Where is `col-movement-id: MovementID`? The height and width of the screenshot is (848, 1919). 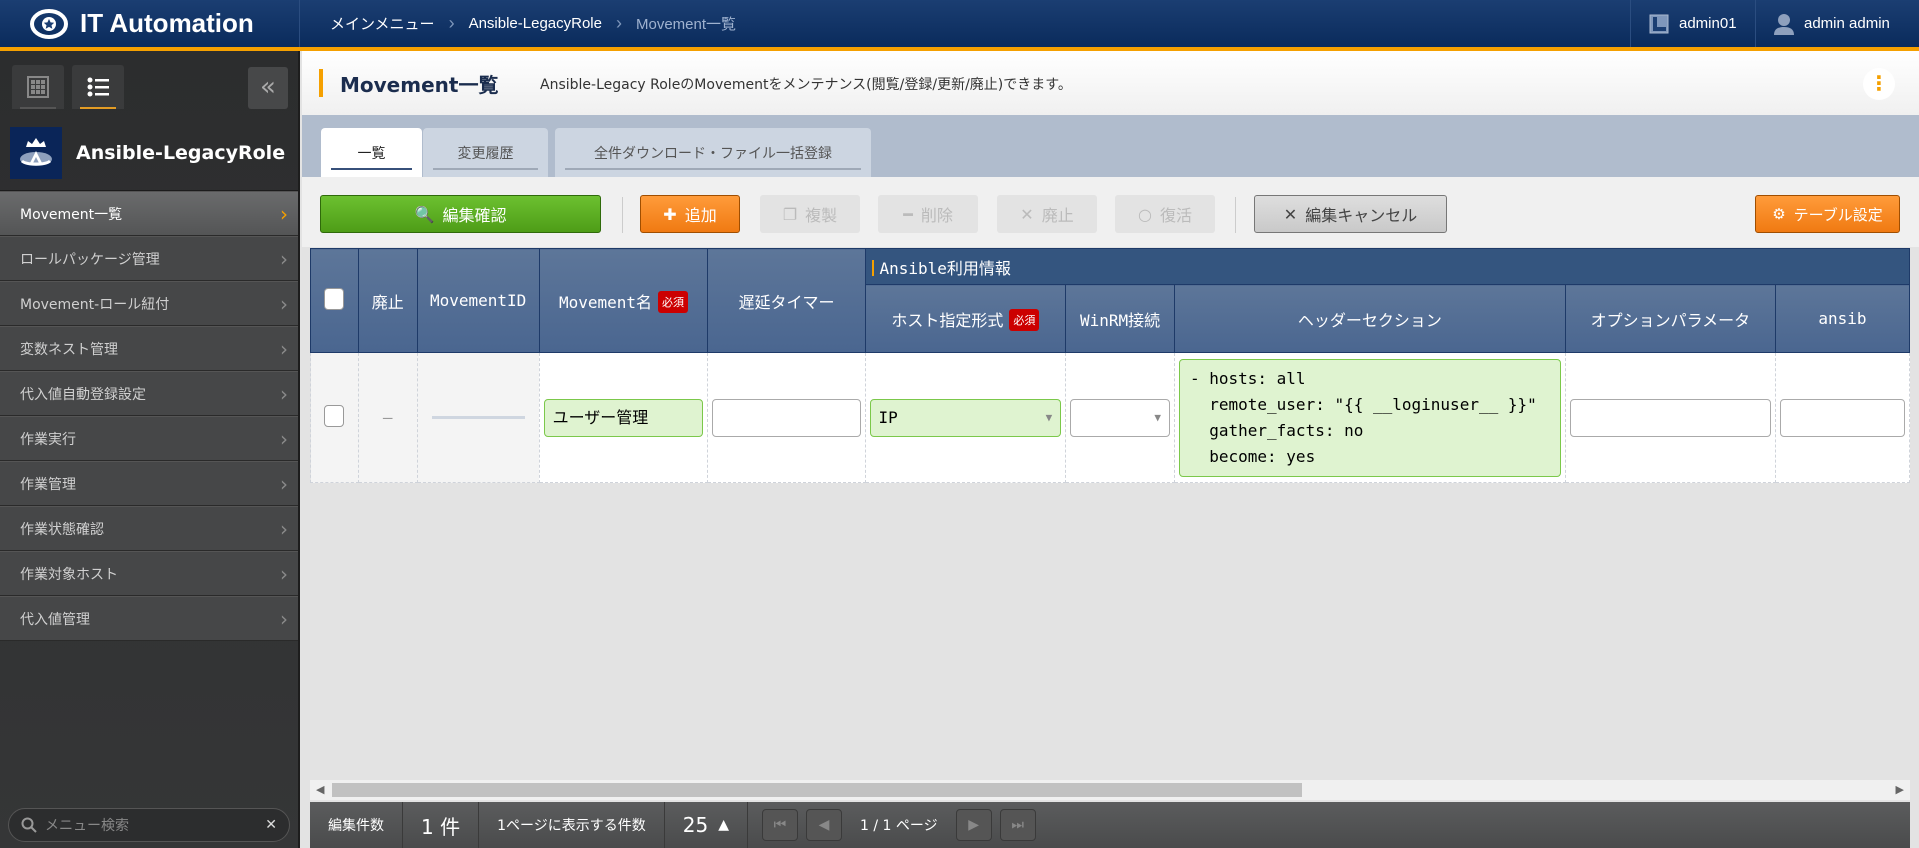
col-movement-id: MovementID is located at coordinates (478, 300).